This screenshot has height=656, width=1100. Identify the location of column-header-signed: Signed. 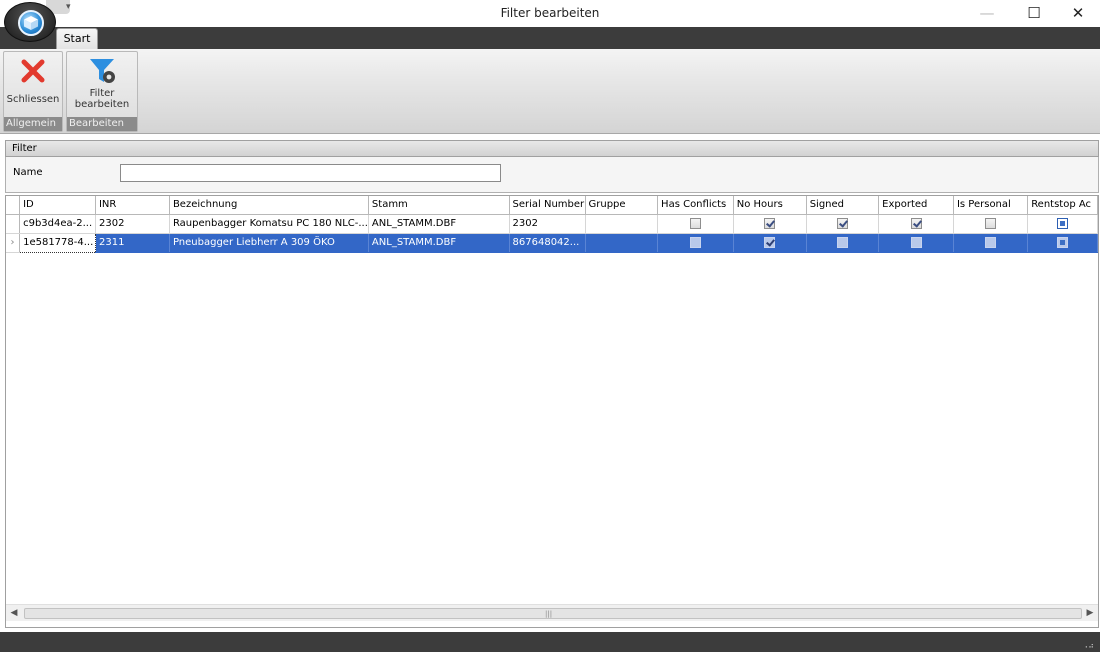
(843, 205).